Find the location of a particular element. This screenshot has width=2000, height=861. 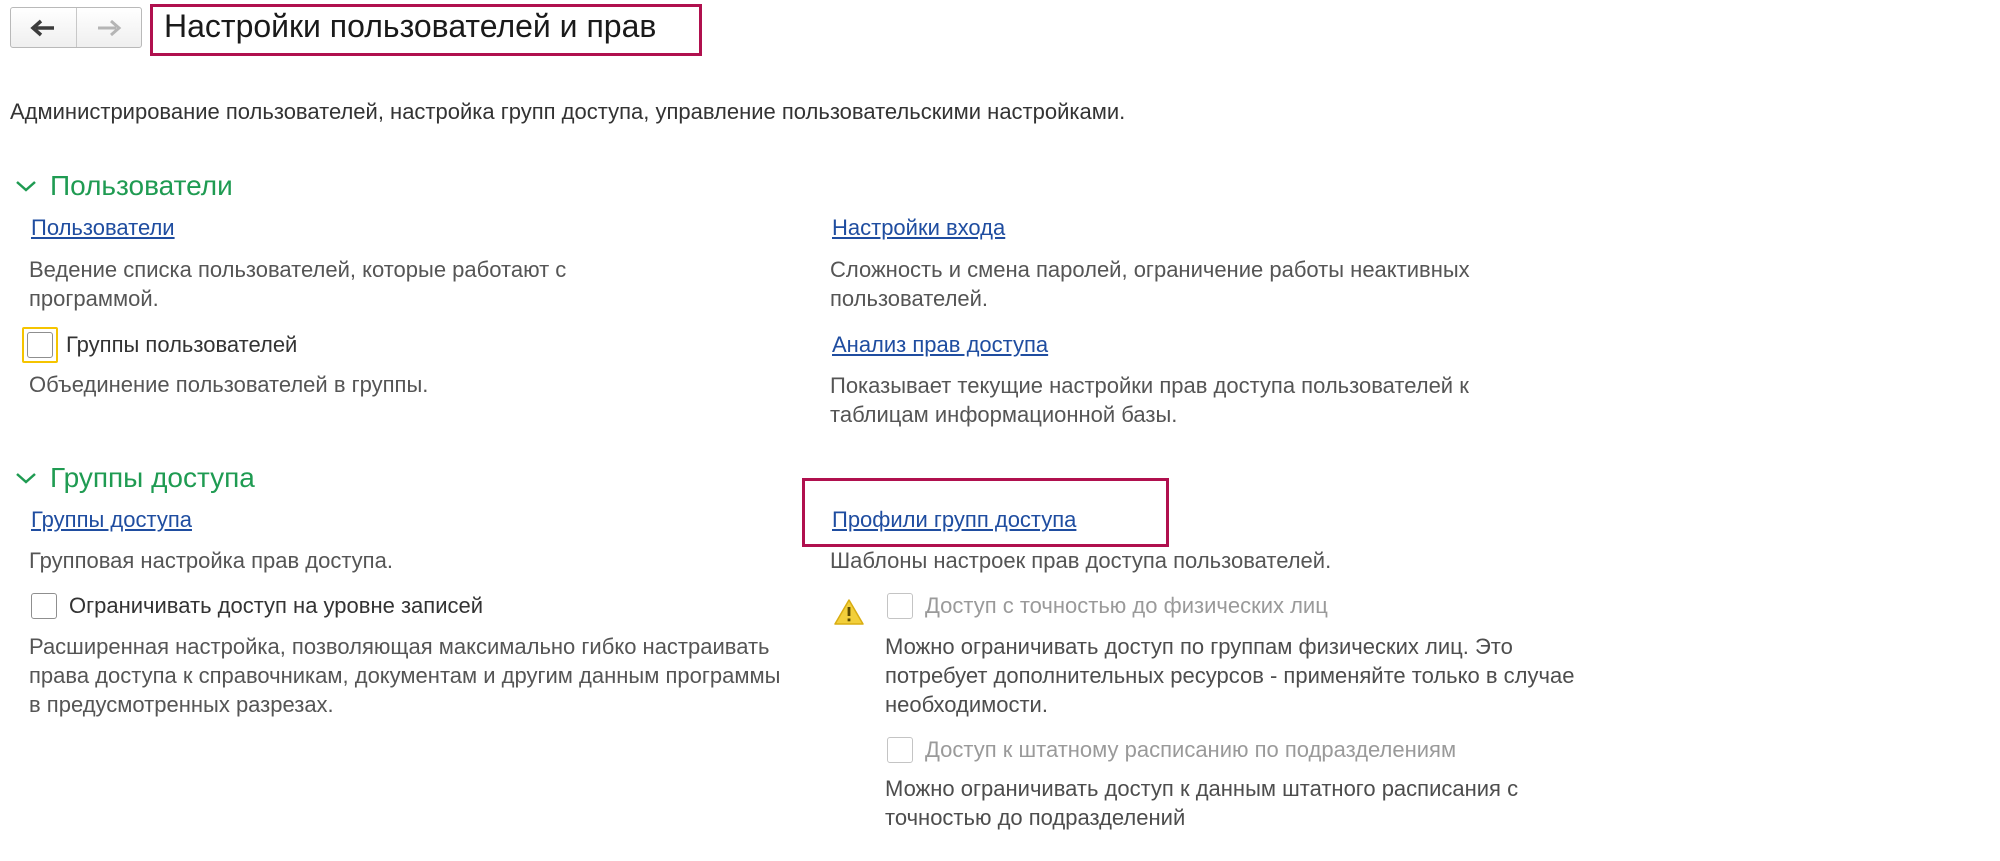

navigation-buttons is located at coordinates (76, 27).